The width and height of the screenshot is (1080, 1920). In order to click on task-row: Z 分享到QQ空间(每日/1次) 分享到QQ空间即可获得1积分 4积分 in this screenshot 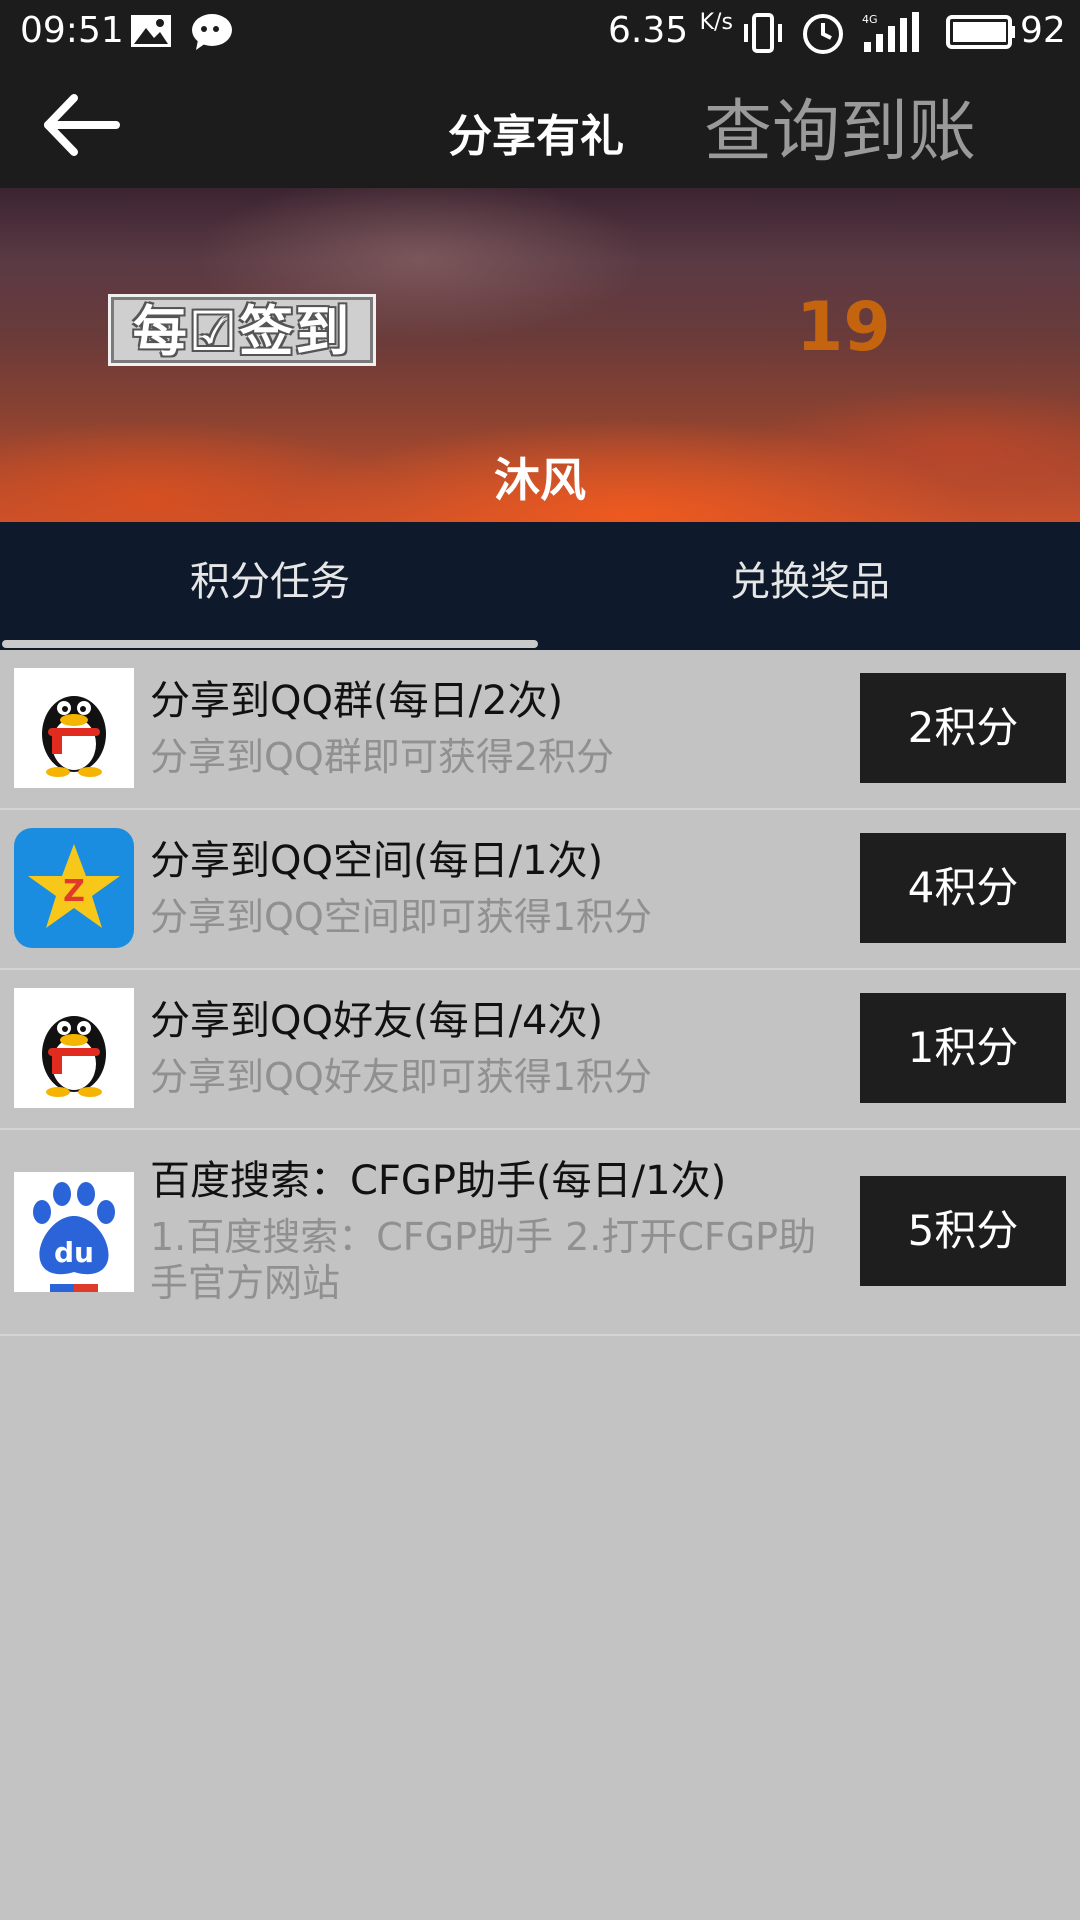, I will do `click(540, 890)`.